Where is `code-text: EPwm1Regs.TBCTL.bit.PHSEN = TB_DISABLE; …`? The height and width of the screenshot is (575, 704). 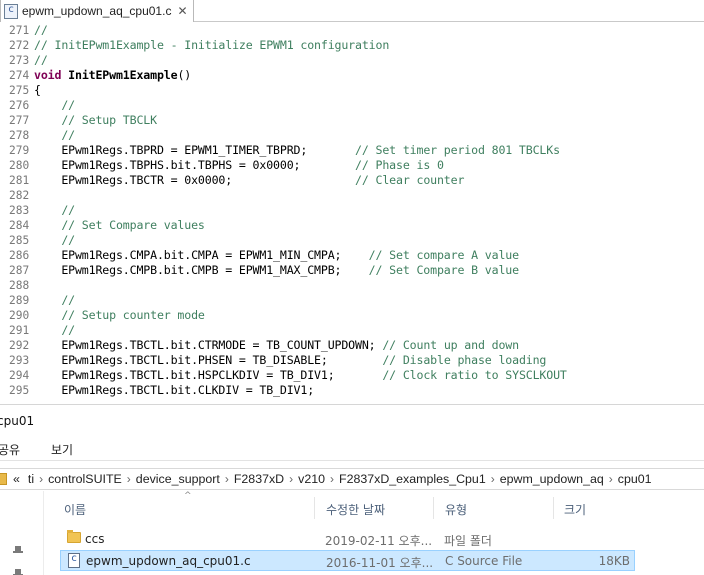
code-text: EPwm1Regs.TBCTL.bit.PHSEN = TB_DISABLE; … is located at coordinates (290, 360).